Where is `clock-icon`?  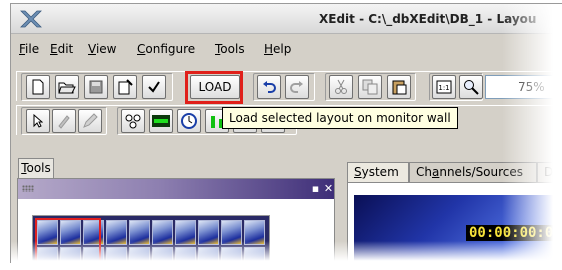 clock-icon is located at coordinates (189, 121).